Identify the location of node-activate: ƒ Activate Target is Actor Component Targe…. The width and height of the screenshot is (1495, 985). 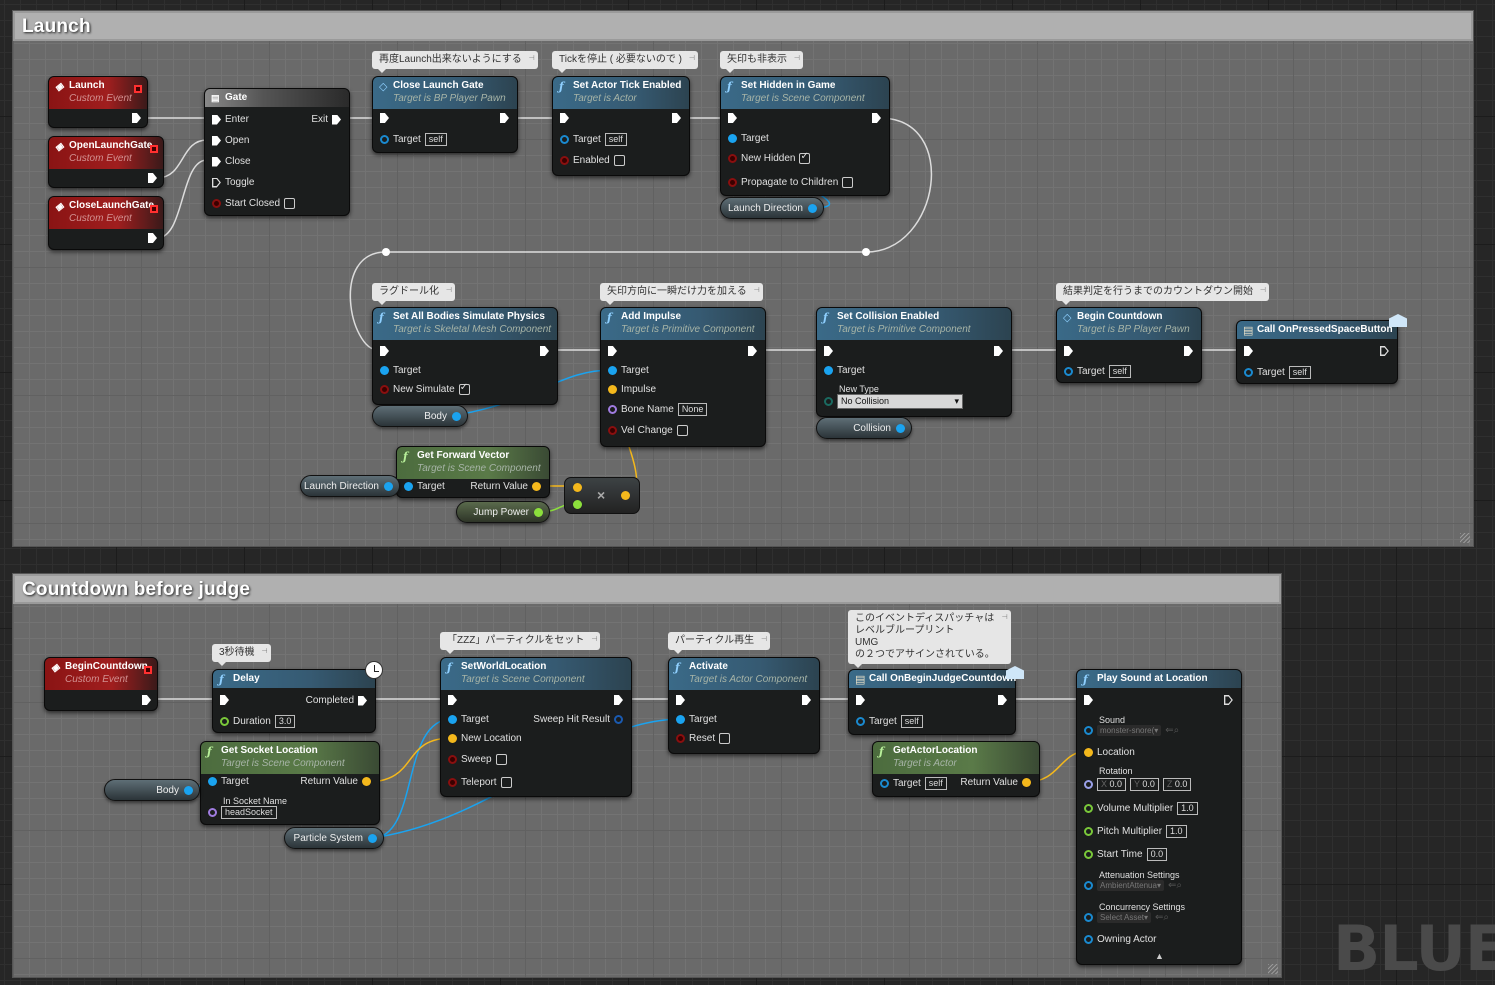
(744, 705).